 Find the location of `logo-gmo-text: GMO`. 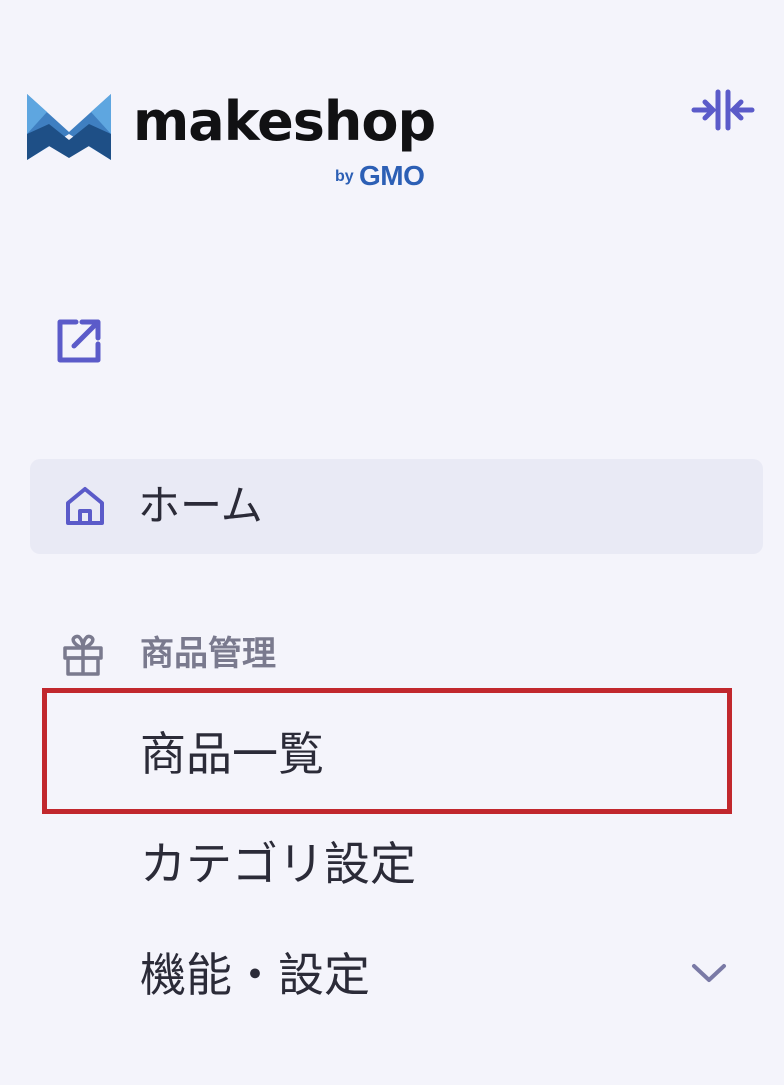

logo-gmo-text: GMO is located at coordinates (392, 175).